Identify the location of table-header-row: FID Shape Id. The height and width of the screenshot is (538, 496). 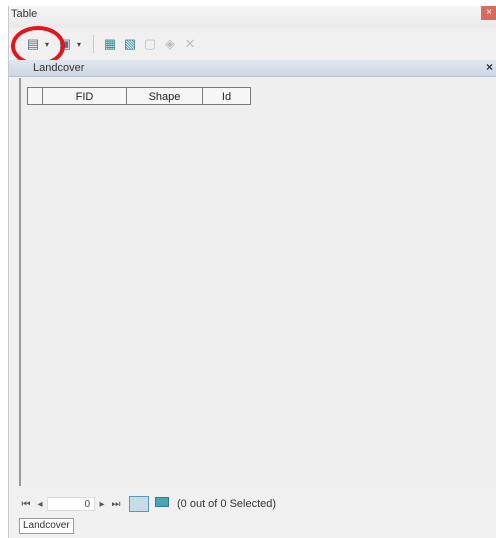
(139, 96).